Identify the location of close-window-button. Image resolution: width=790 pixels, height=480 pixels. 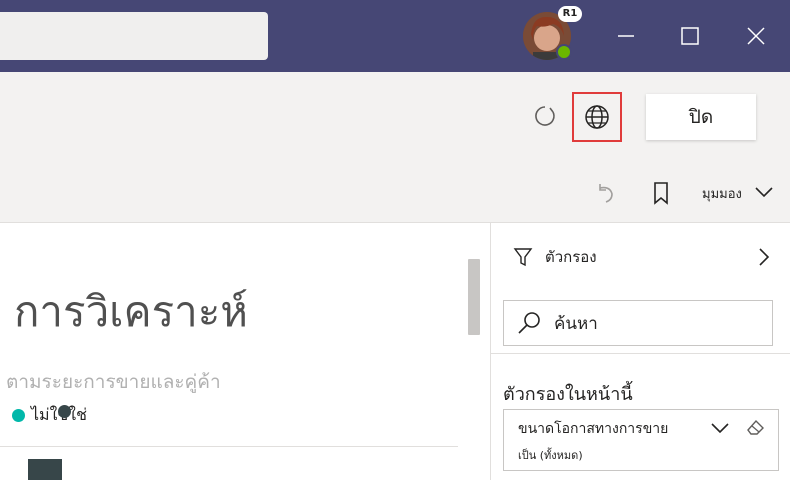
(756, 36).